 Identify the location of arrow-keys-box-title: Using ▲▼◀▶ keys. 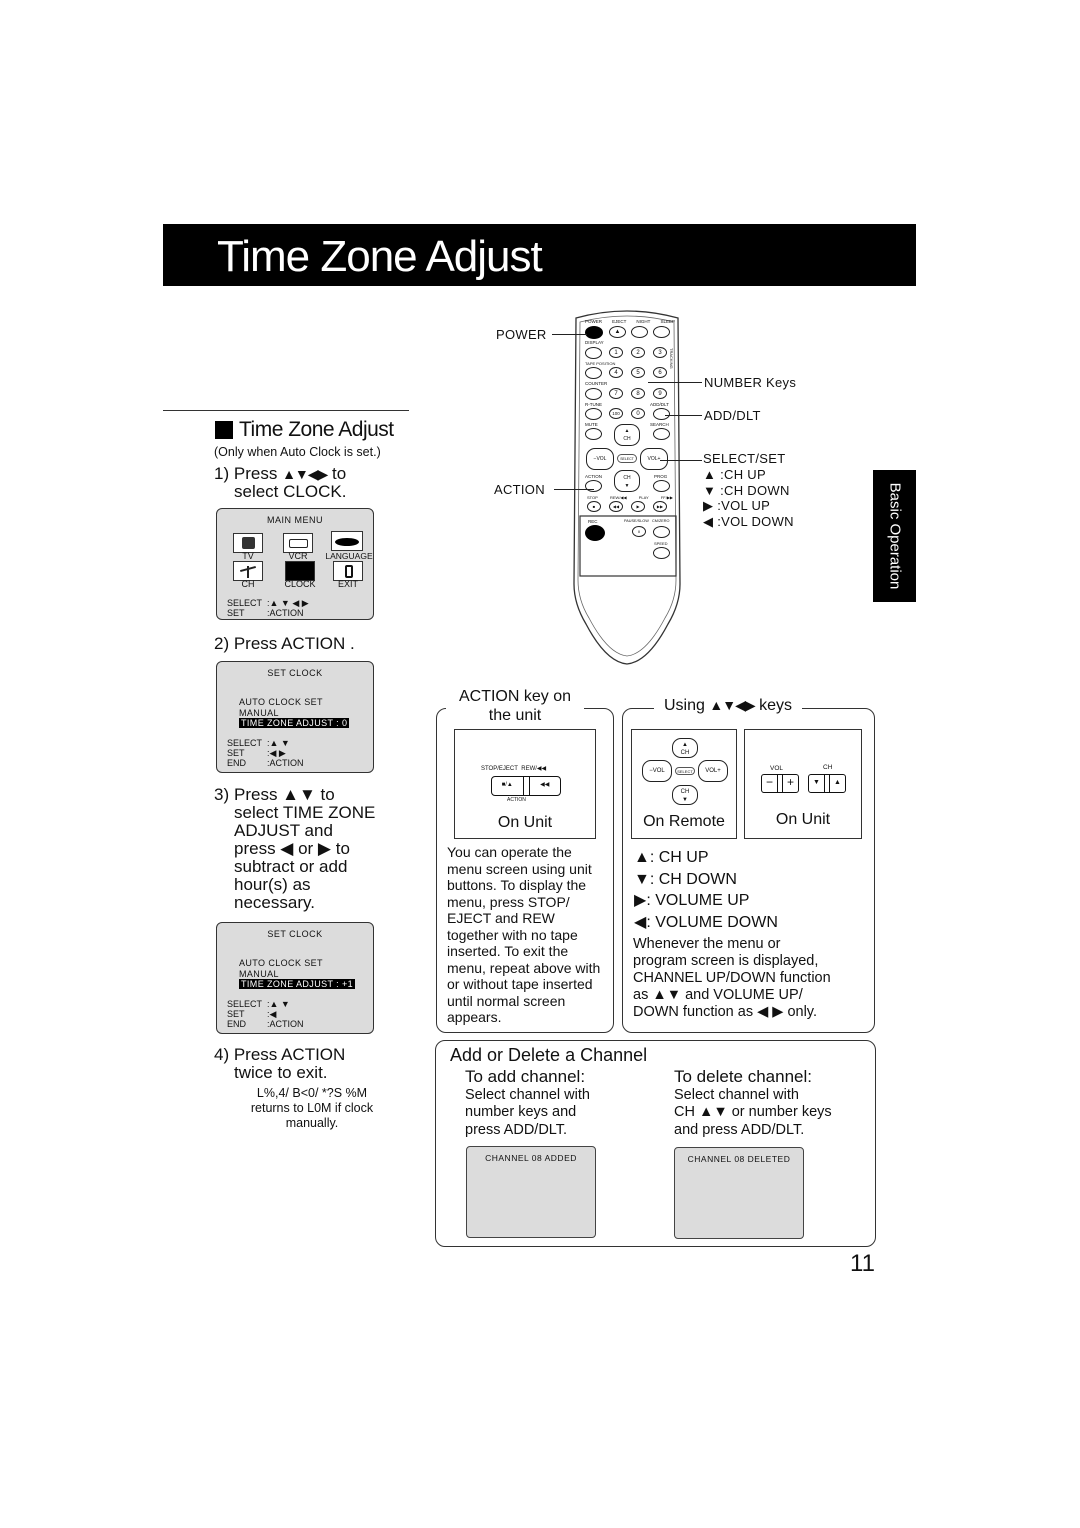
(728, 706).